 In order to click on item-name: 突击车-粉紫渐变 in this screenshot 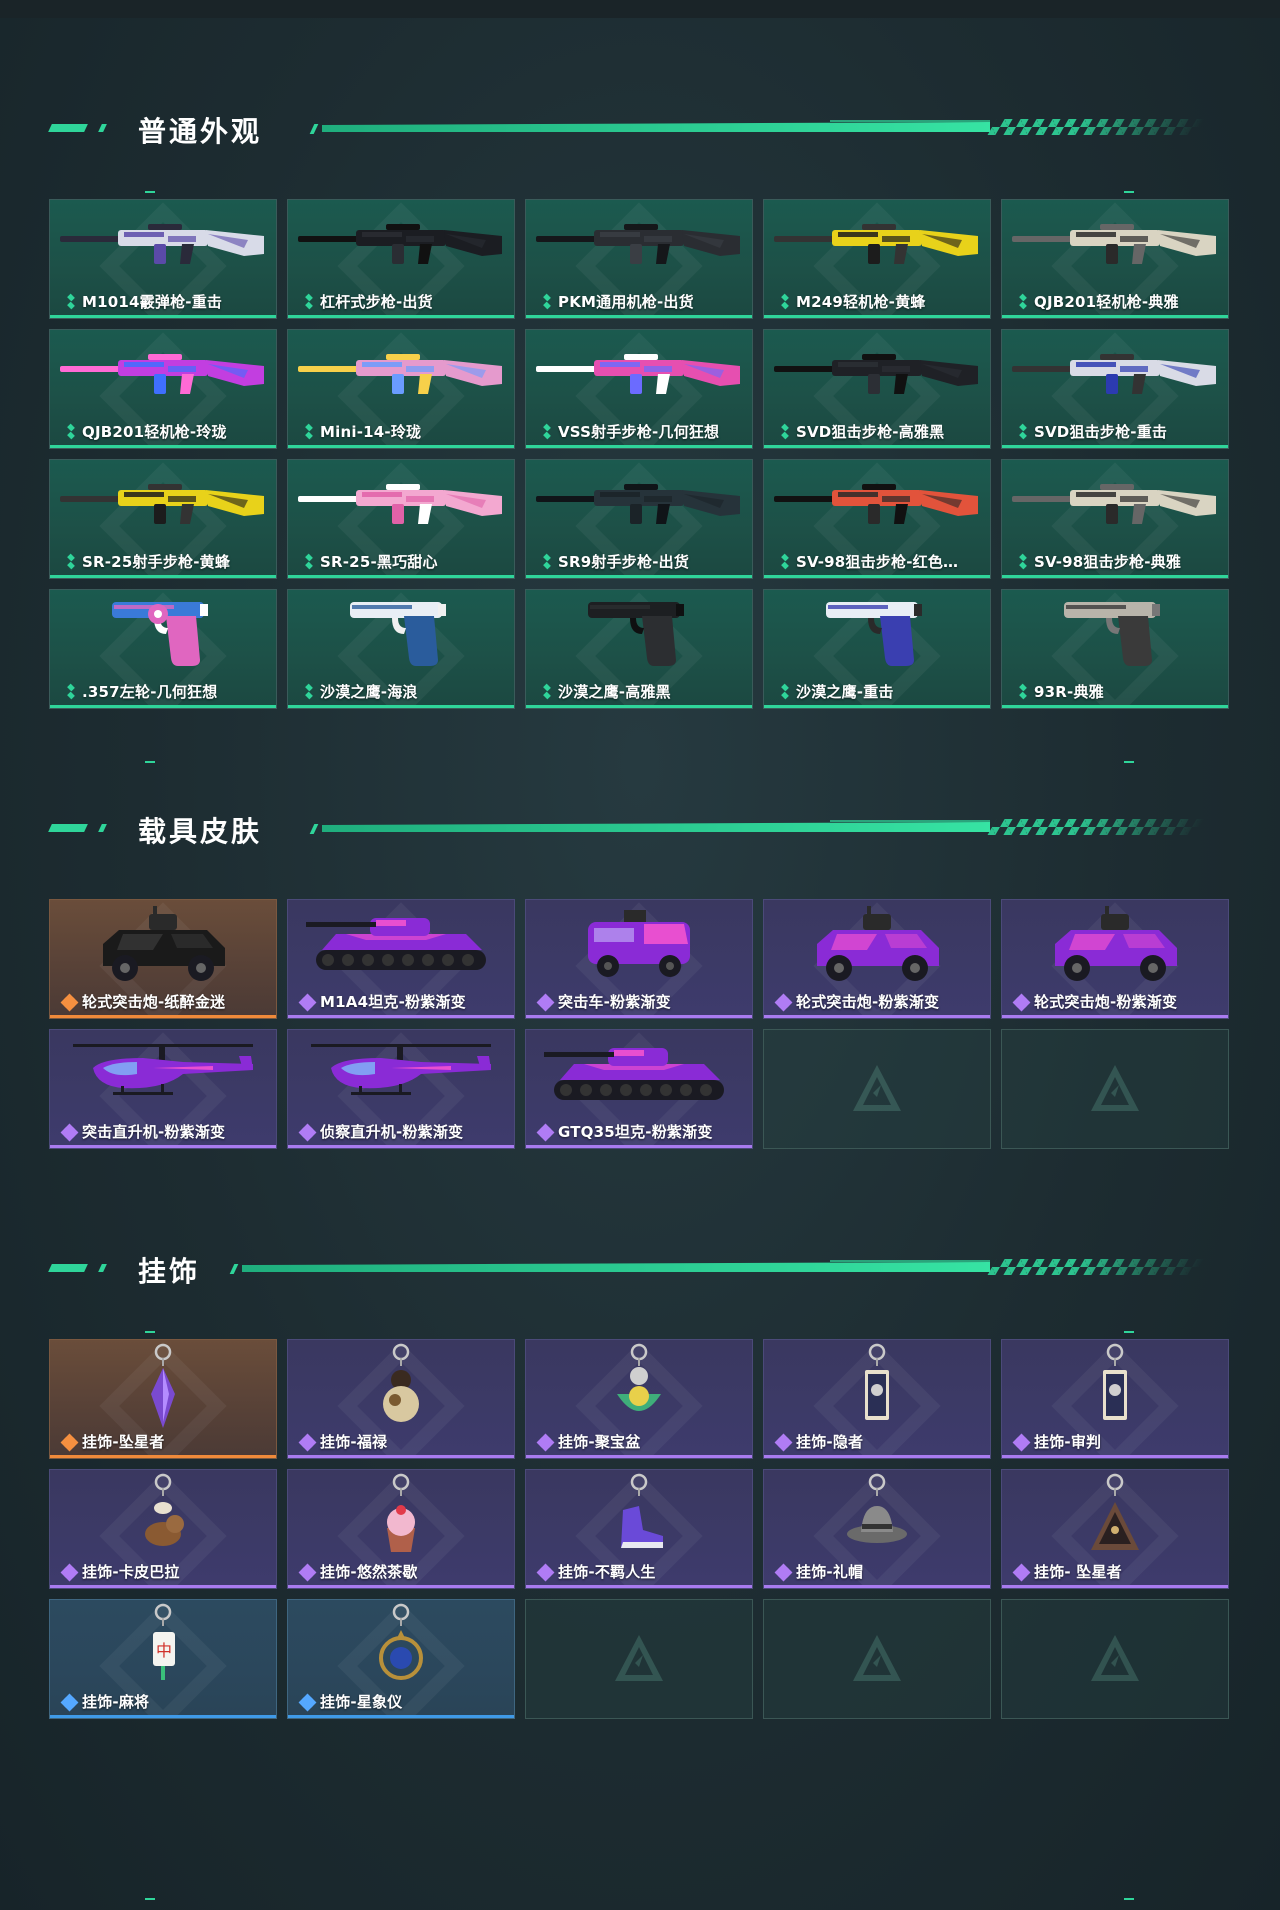, I will do `click(614, 1002)`.